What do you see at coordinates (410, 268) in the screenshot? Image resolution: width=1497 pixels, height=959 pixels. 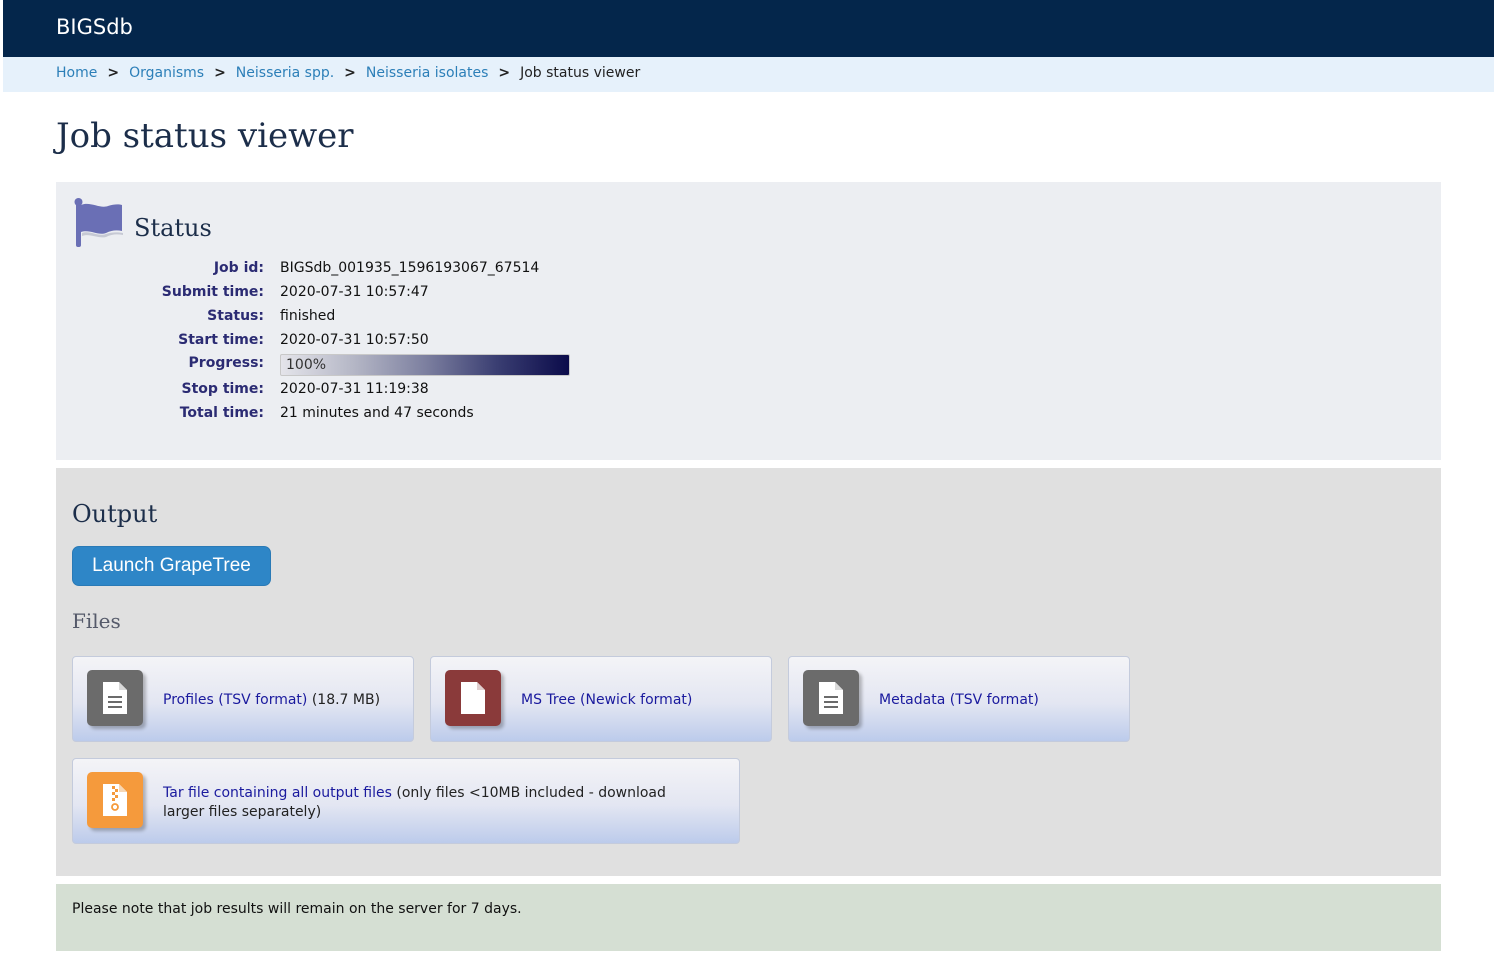 I see `job-id-value: BIGSdb_001935_1596193067_67514` at bounding box center [410, 268].